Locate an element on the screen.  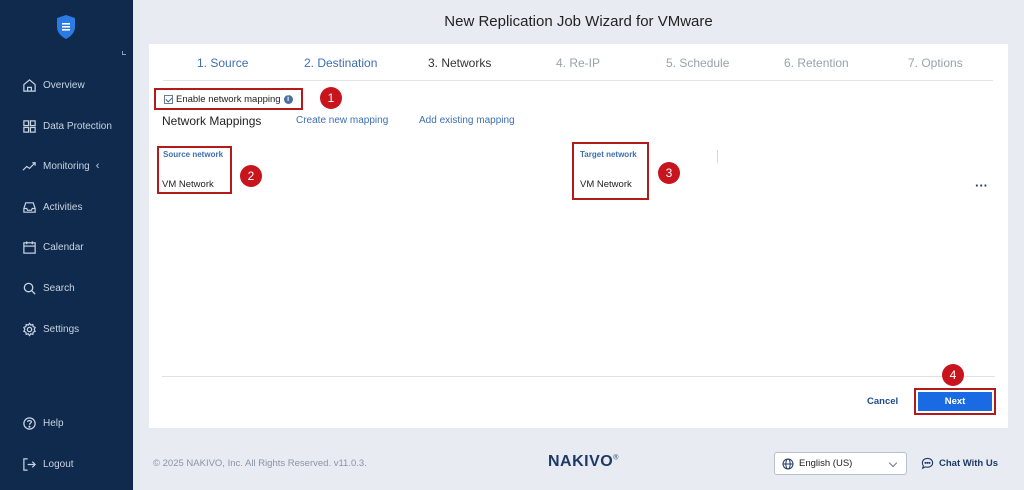
target-network-cell: VM Network is located at coordinates (606, 184).